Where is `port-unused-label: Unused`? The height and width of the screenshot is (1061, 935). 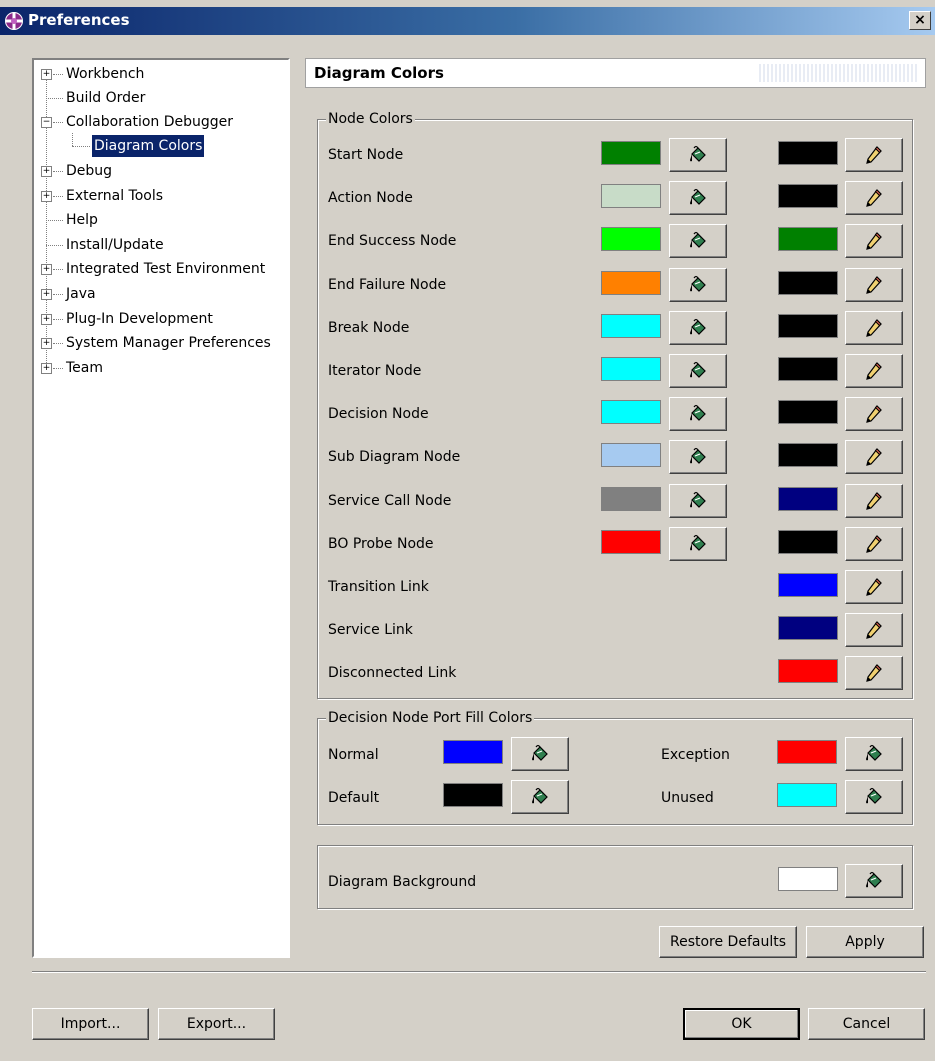 port-unused-label: Unused is located at coordinates (687, 798).